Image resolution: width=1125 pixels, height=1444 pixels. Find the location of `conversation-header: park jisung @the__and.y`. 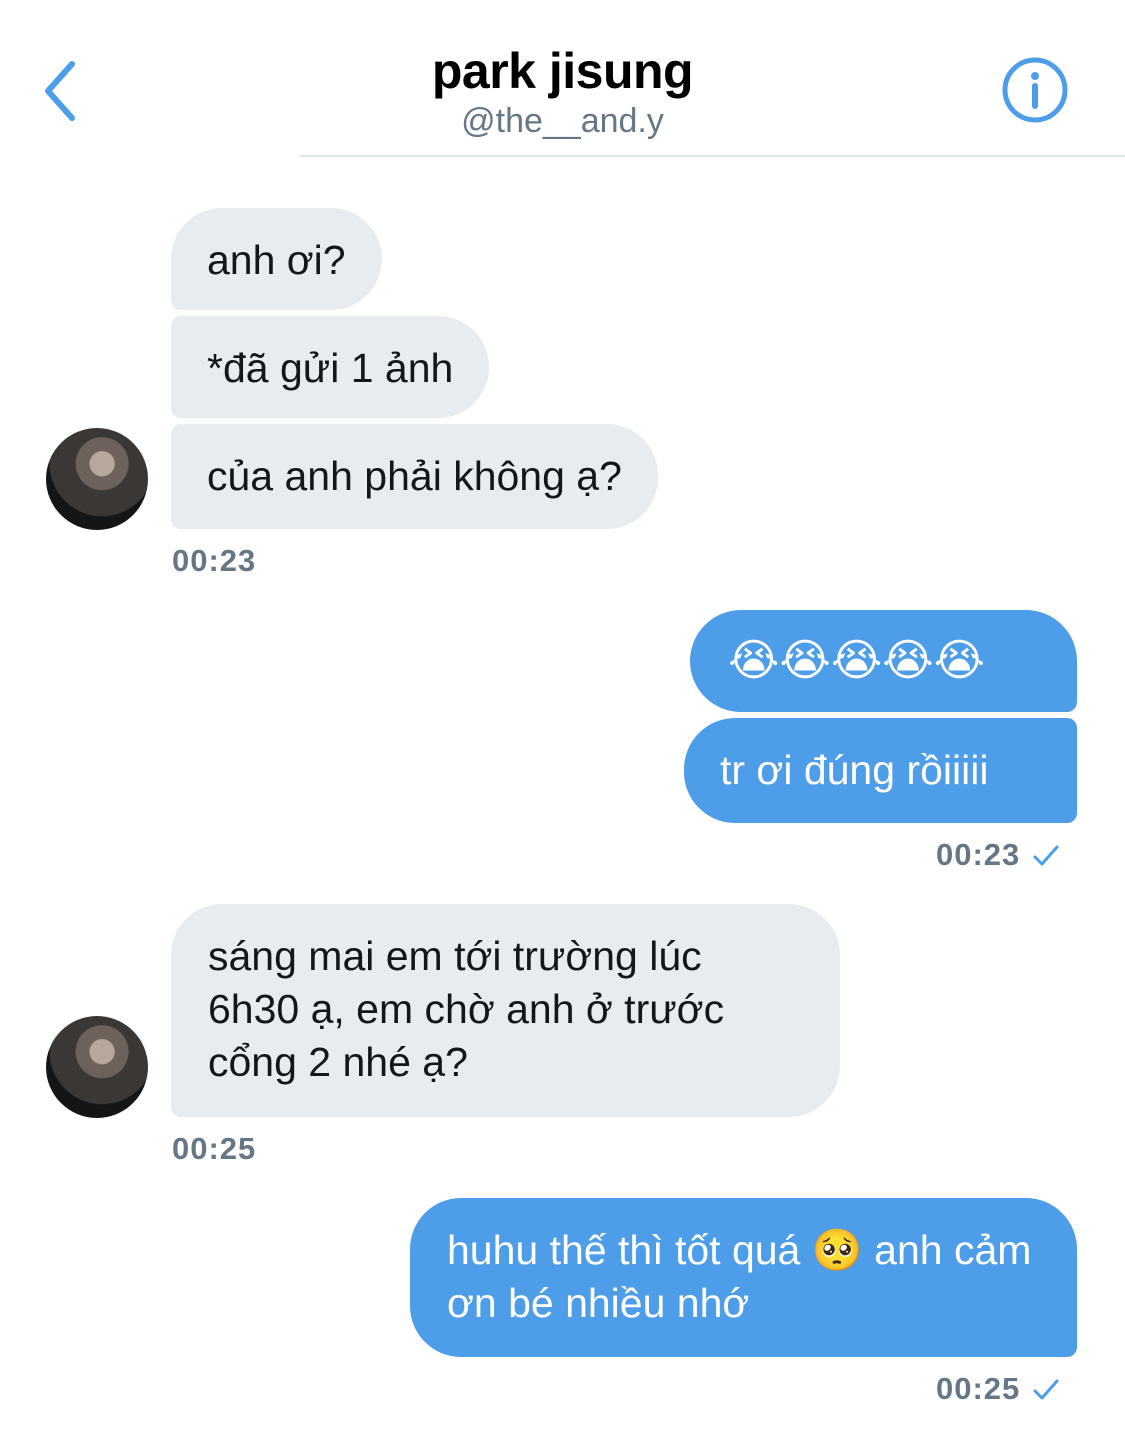

conversation-header: park jisung @the__and.y is located at coordinates (562, 78).